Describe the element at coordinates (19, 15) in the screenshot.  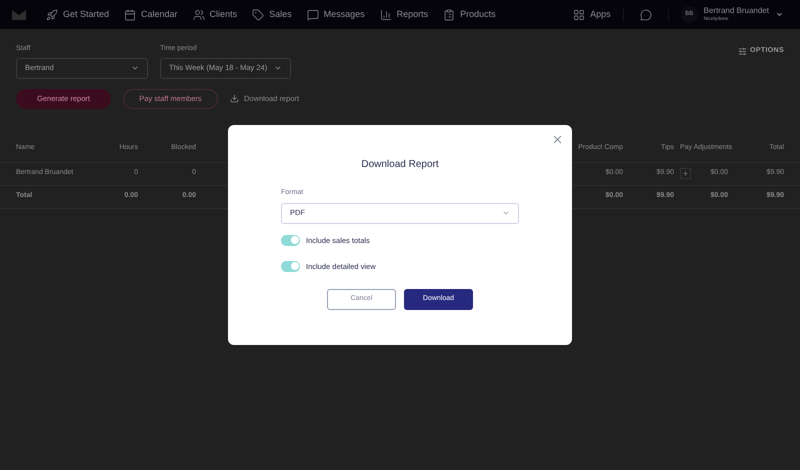
I see `logo-icon` at that location.